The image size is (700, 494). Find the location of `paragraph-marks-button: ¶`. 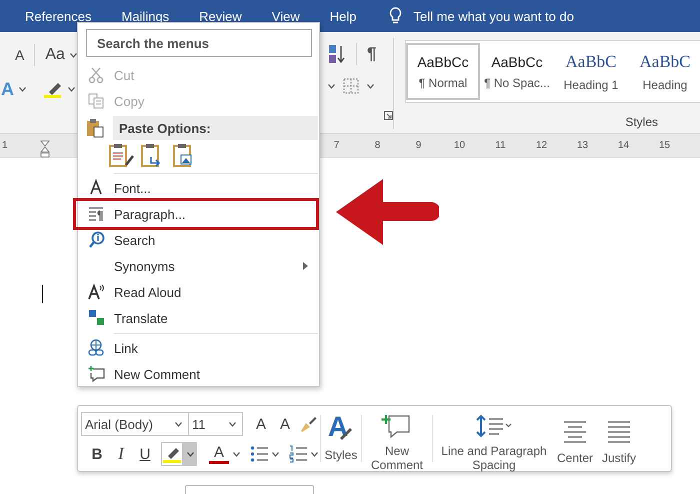

paragraph-marks-button: ¶ is located at coordinates (371, 54).